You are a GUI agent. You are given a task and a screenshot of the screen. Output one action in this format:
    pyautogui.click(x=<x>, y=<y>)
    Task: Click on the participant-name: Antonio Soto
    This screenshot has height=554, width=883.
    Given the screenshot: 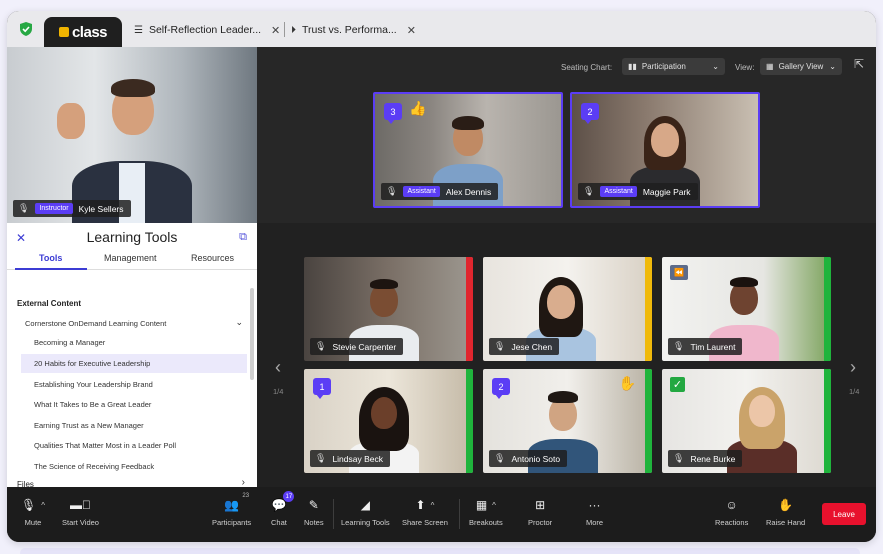 What is the action you would take?
    pyautogui.click(x=536, y=458)
    